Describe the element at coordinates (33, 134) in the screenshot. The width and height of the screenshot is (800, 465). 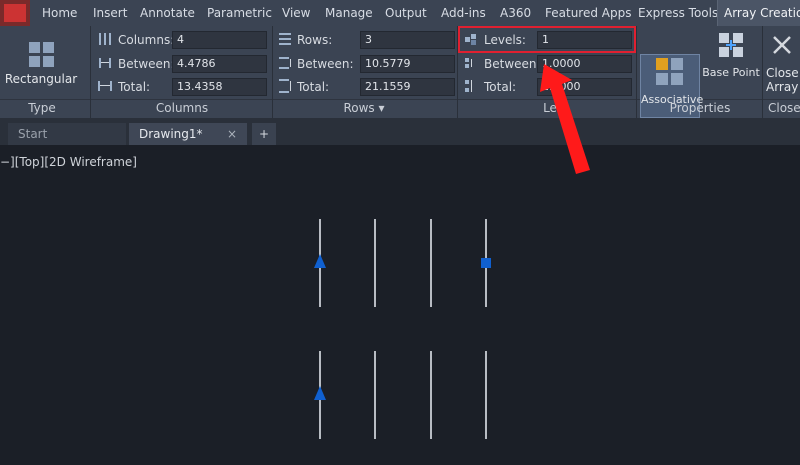
I see `start-tab-label: Start` at that location.